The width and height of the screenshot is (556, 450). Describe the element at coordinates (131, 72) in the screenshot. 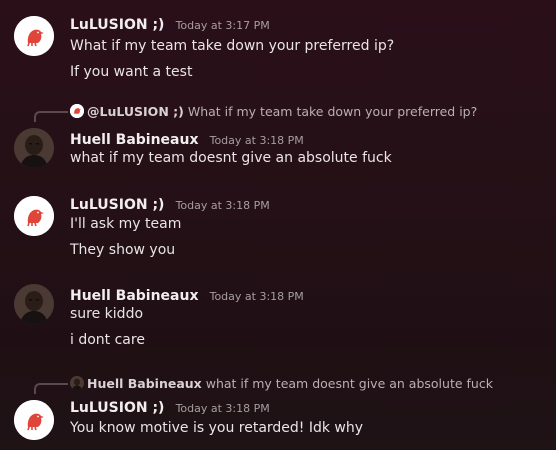

I see `message-text: If you want a test` at that location.